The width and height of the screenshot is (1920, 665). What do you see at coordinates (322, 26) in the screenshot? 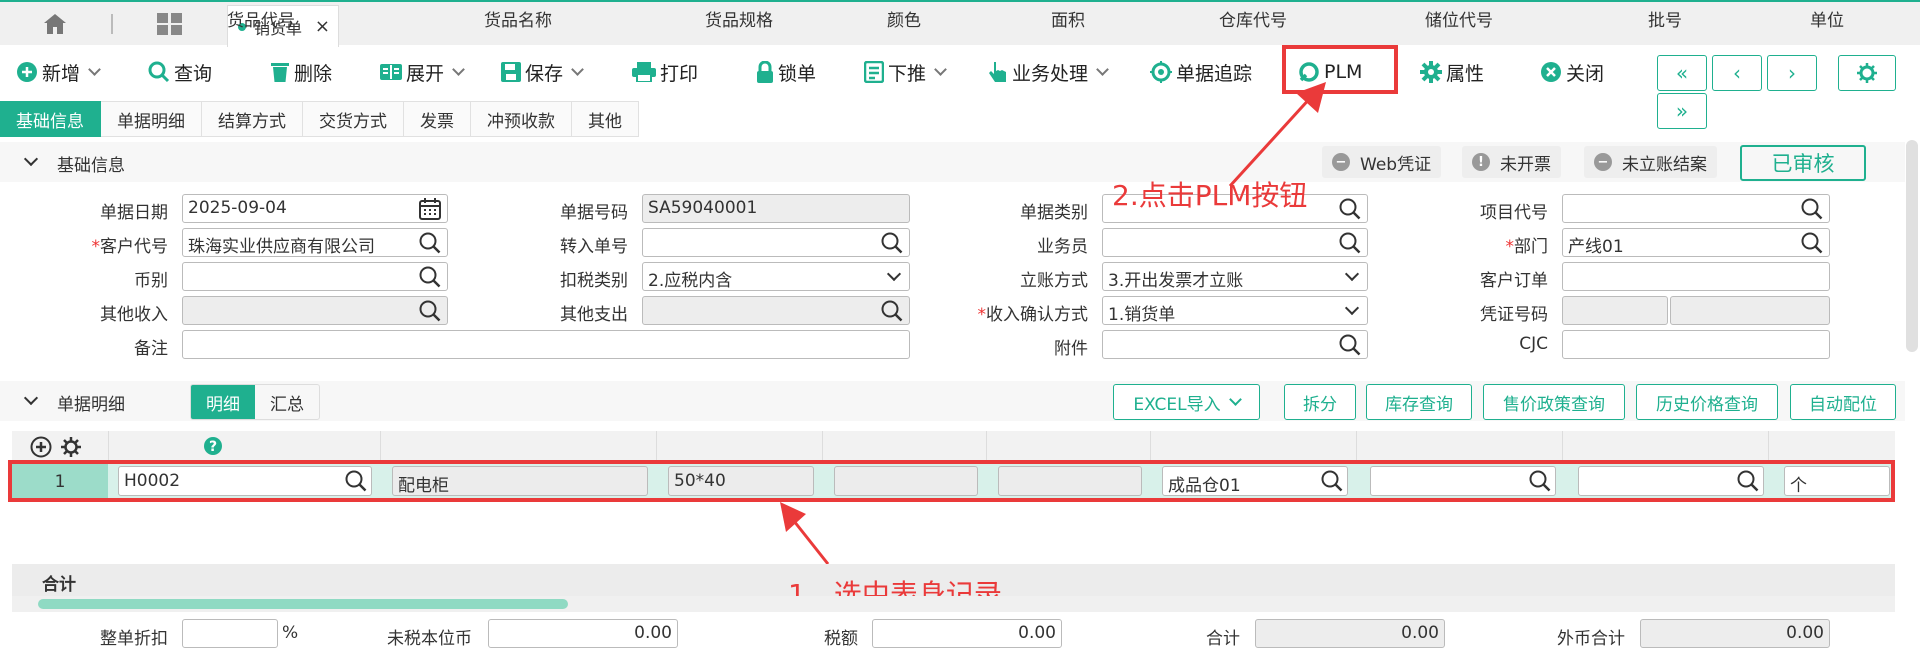
I see `close-tab-icon: ×` at bounding box center [322, 26].